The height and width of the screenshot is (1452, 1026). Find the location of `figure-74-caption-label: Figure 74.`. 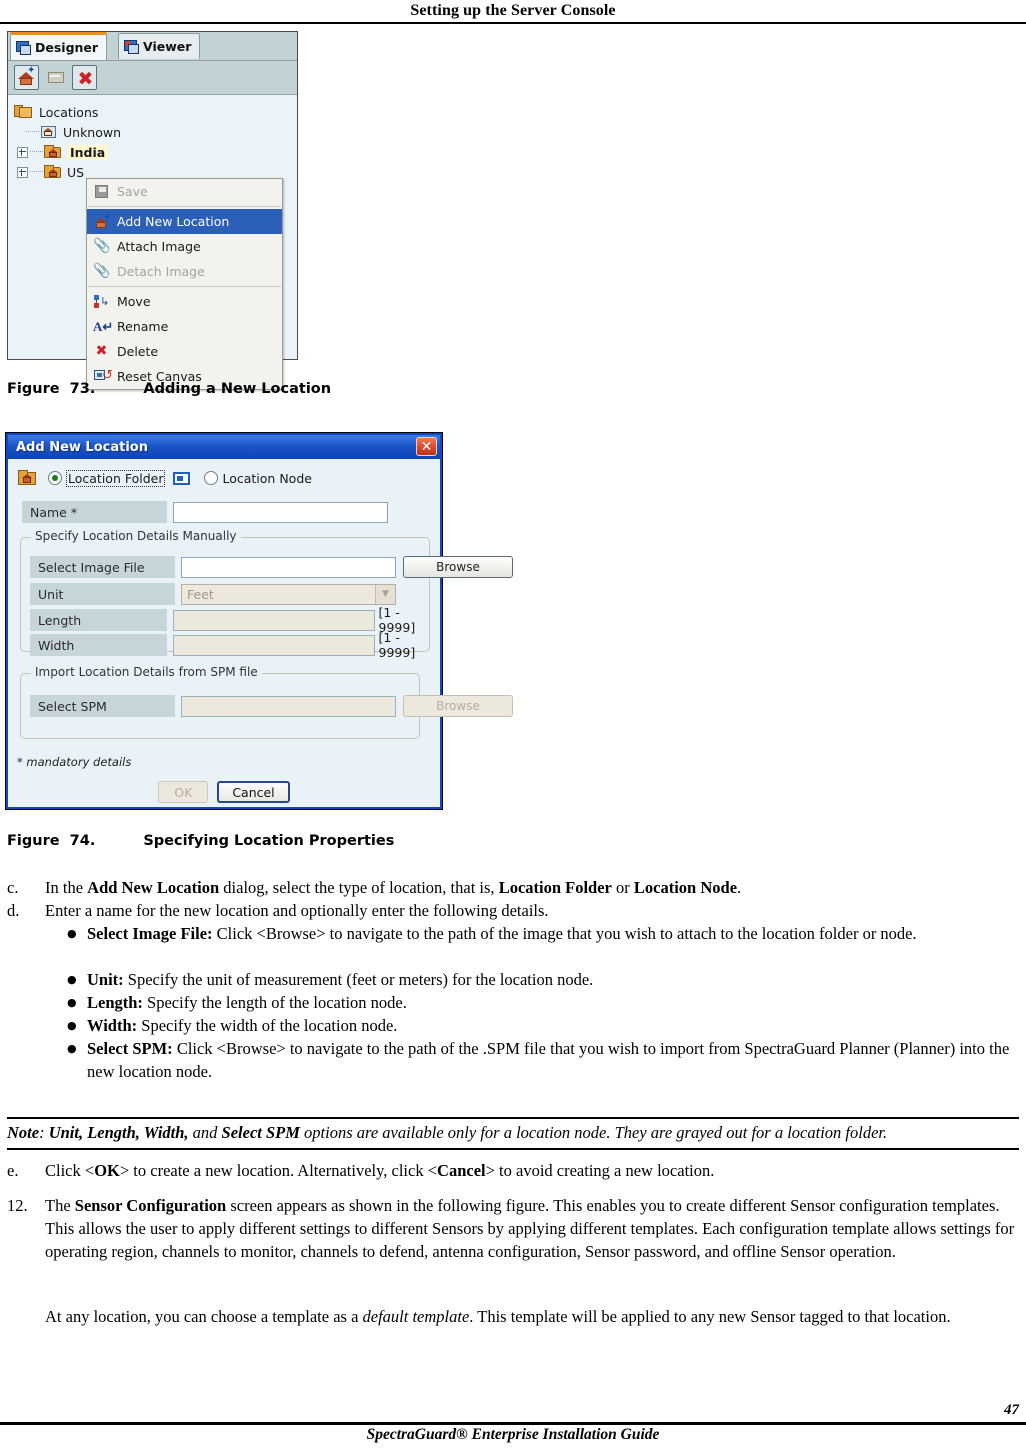

figure-74-caption-label: Figure 74. is located at coordinates (51, 841).